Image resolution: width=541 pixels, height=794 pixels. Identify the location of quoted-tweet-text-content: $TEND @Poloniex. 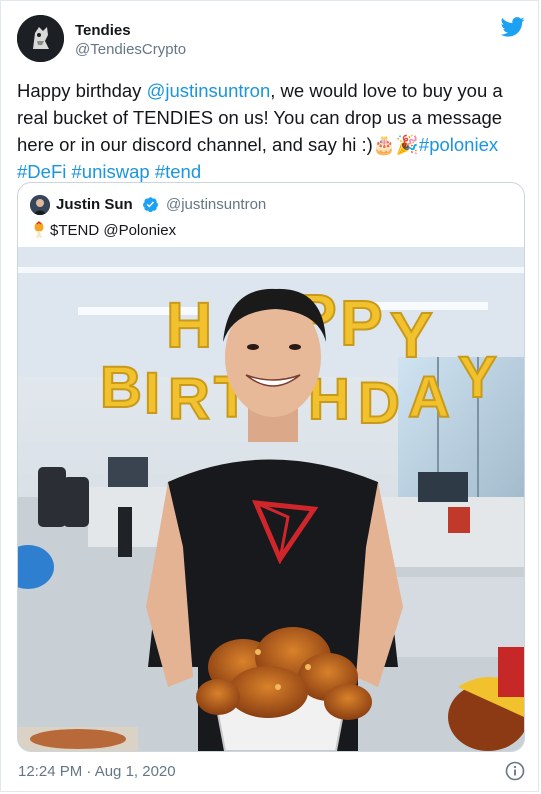
(113, 230).